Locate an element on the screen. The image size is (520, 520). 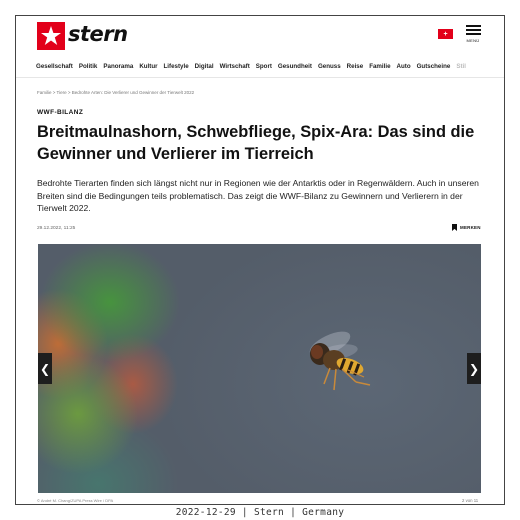
gallery-counter: 2 von 11 is located at coordinates (470, 500).